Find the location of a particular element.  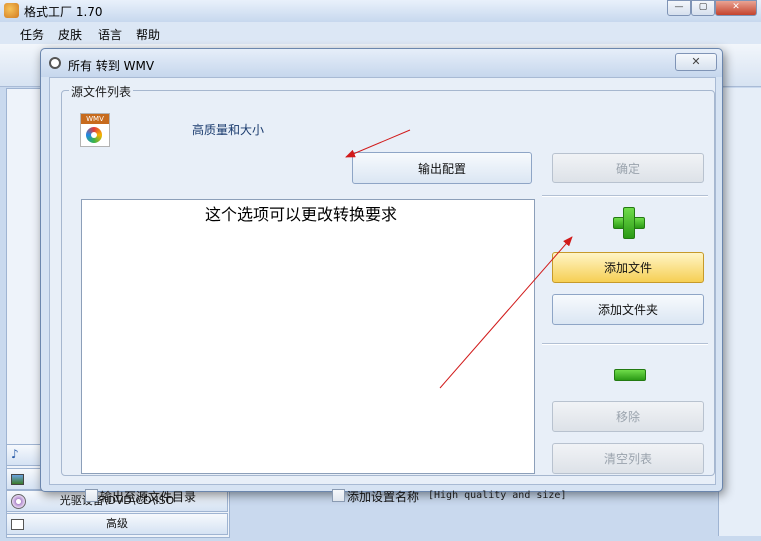

dialog-titlebar: 所有 转到 WMV ✕ is located at coordinates (381, 63).